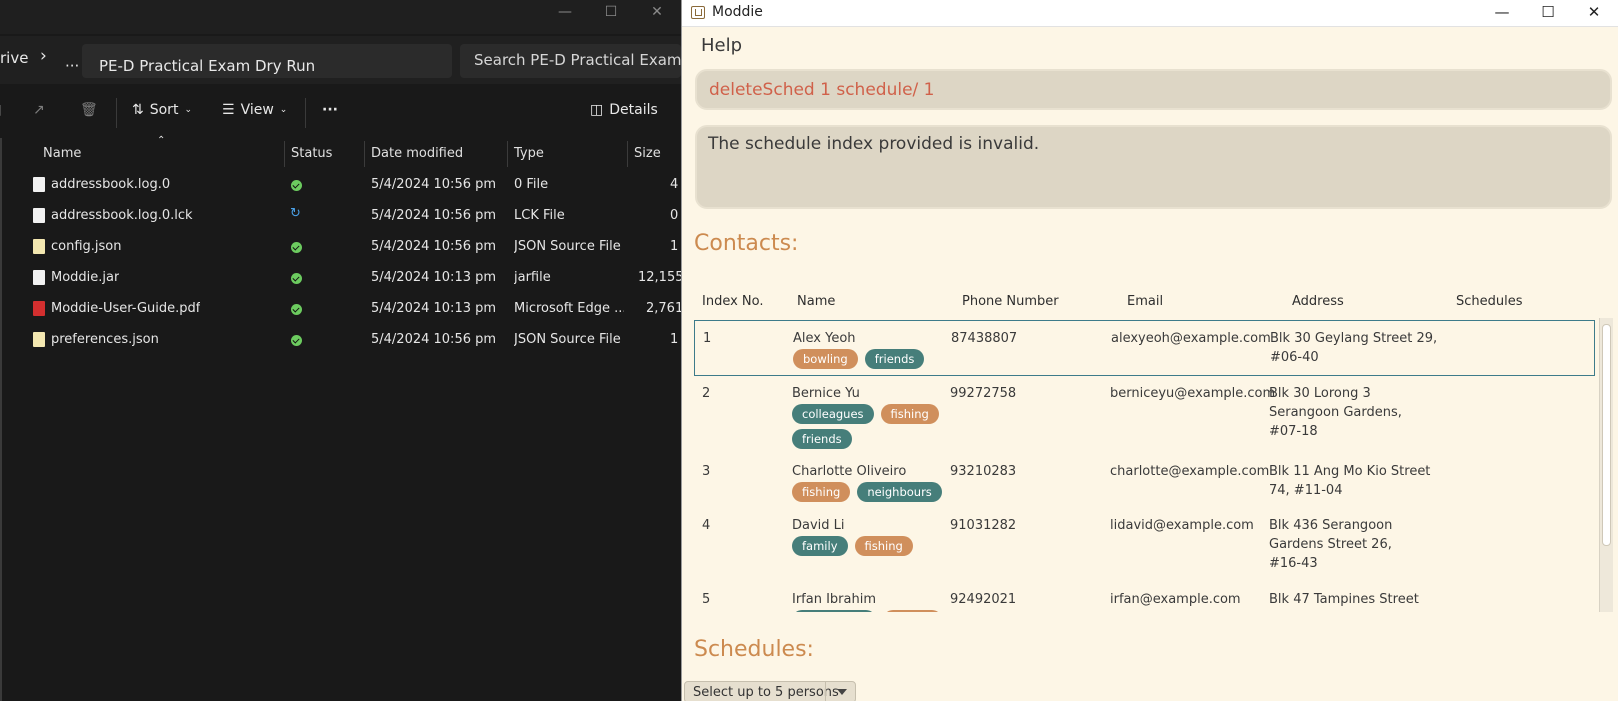 This screenshot has width=1618, height=701. I want to click on view-button: ☰ View ⌄, so click(254, 110).